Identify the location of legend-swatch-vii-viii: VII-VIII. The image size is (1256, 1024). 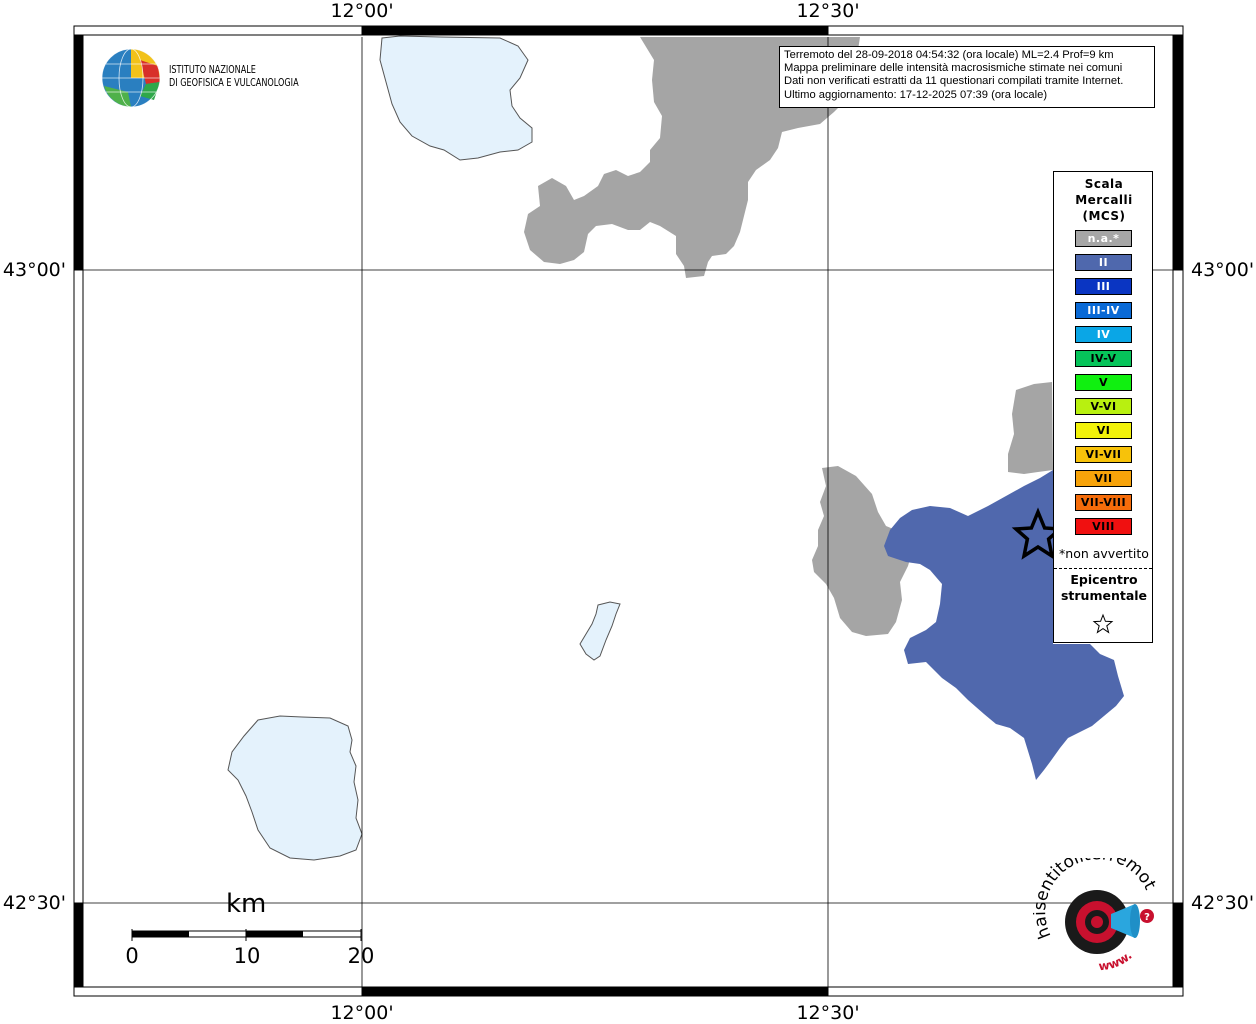
(1103, 502).